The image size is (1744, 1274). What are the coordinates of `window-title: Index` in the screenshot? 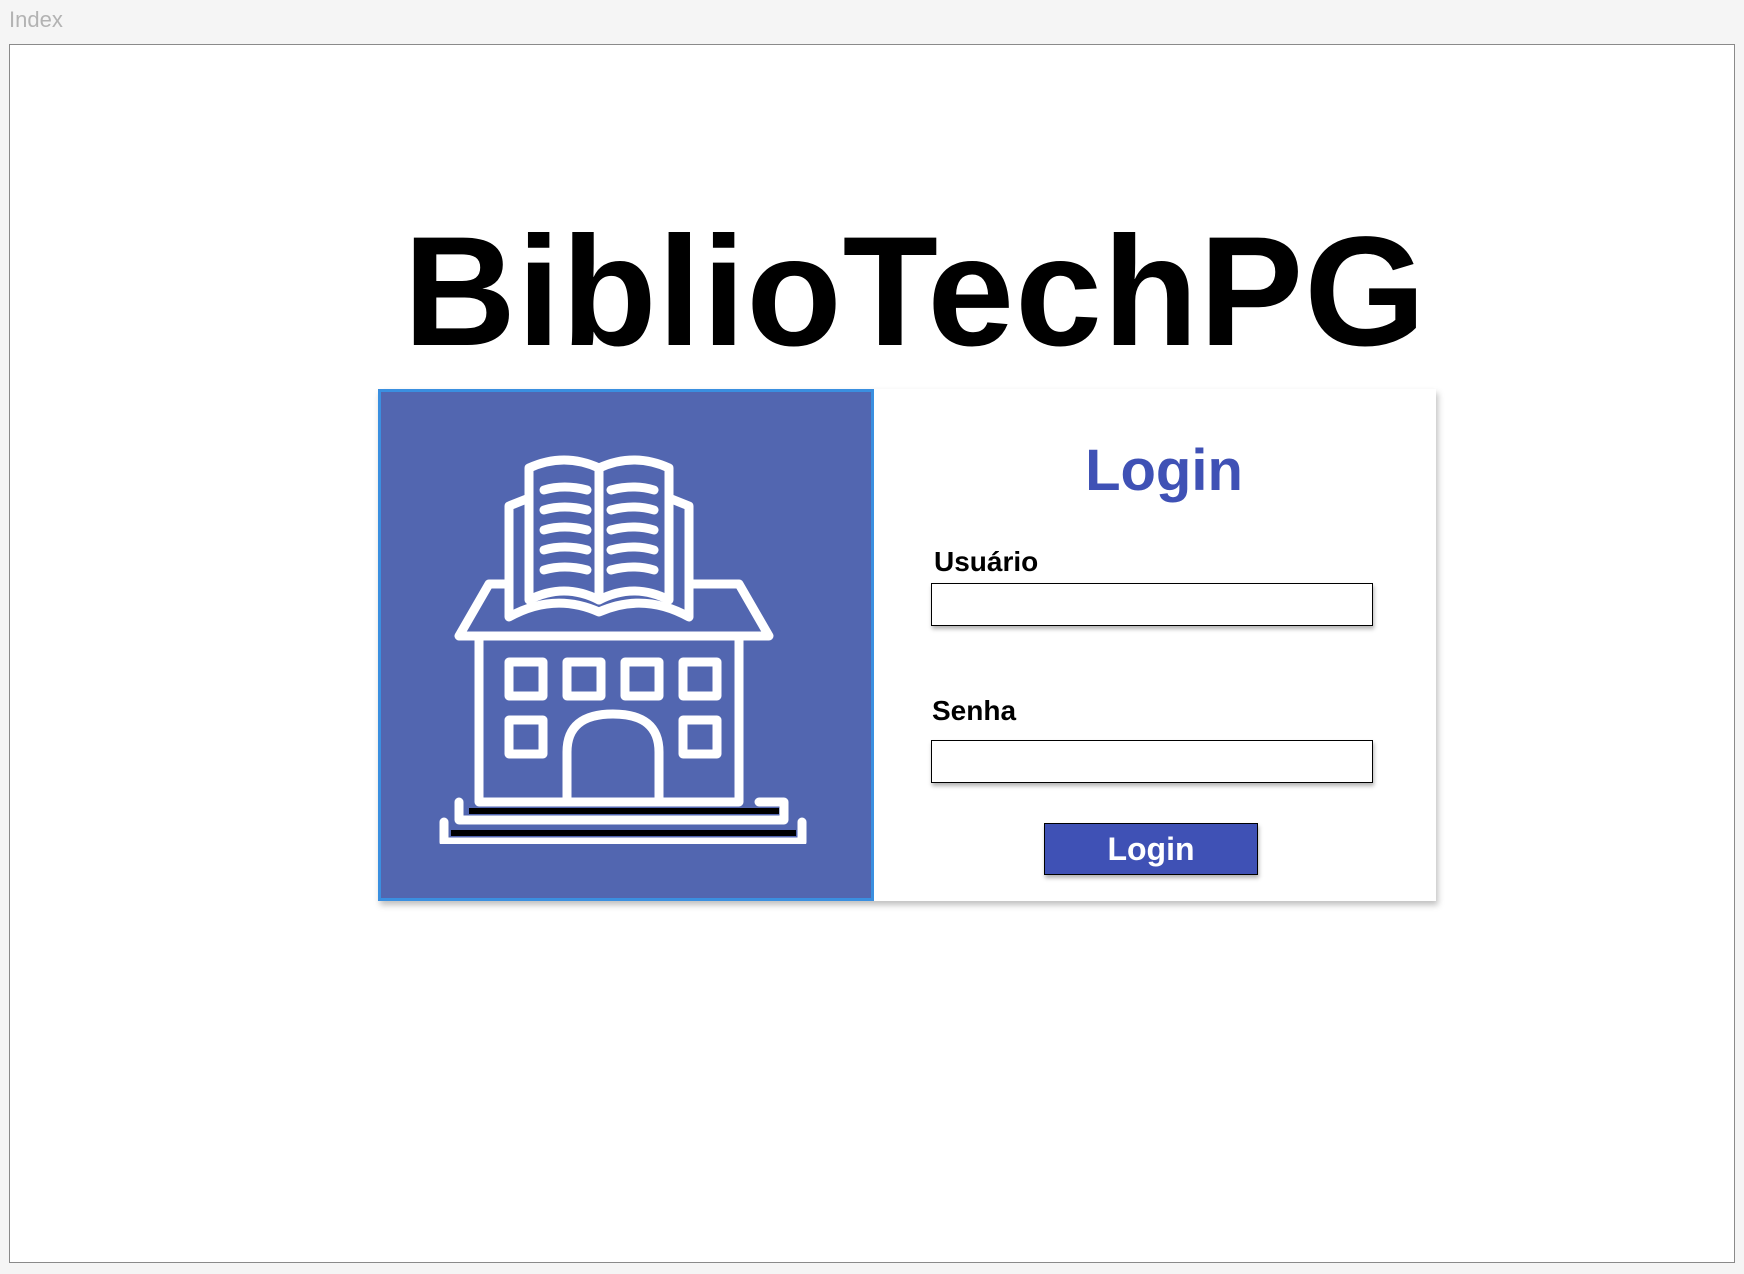 It's located at (36, 19).